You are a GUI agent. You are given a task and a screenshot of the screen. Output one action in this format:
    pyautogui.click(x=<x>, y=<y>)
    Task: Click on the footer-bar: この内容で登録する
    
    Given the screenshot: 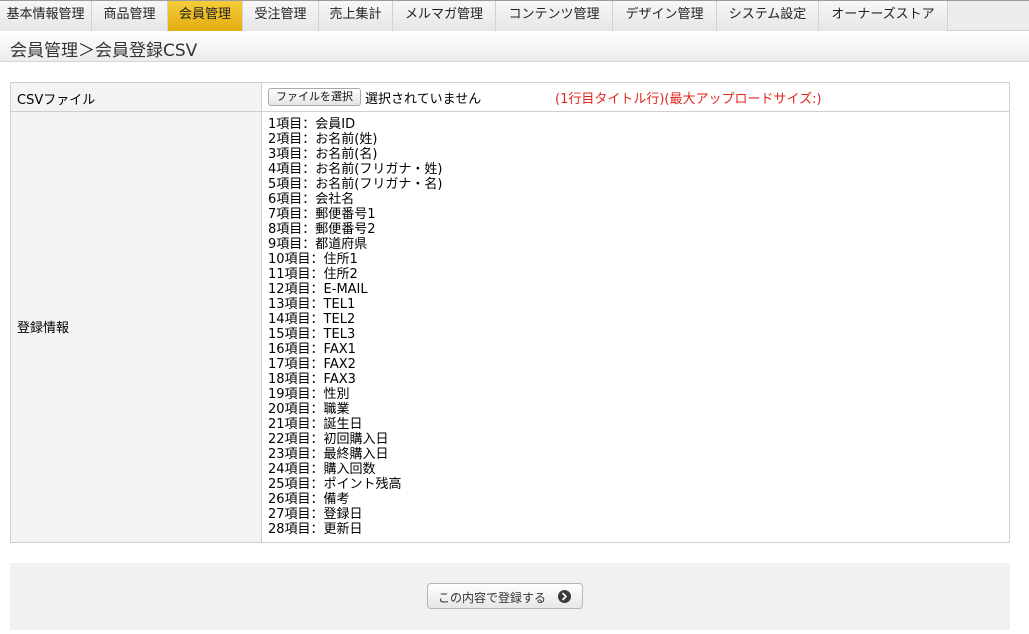 What is the action you would take?
    pyautogui.click(x=510, y=596)
    